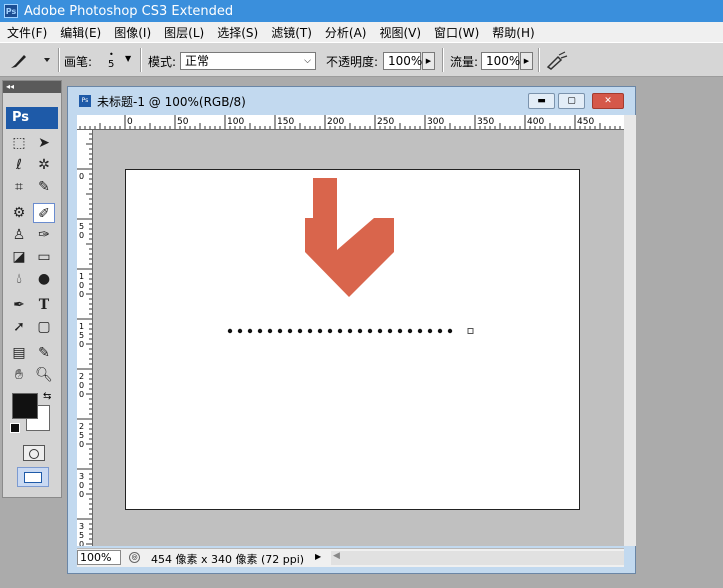 This screenshot has height=588, width=723. What do you see at coordinates (44, 279) in the screenshot?
I see `dodge-icon: ●` at bounding box center [44, 279].